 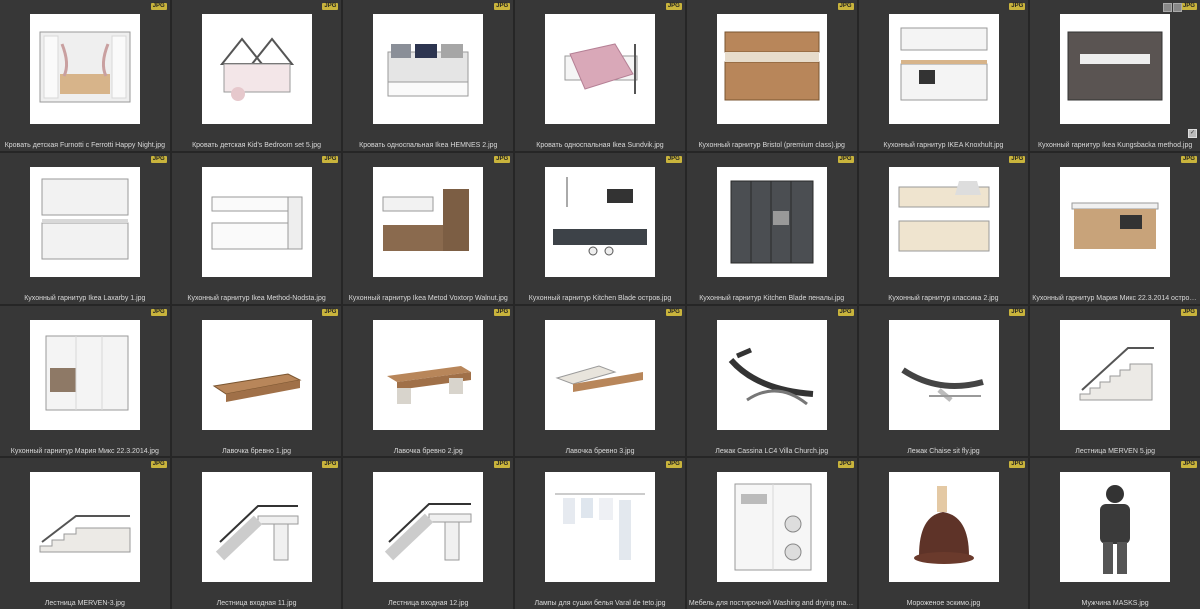 What do you see at coordinates (599, 378) in the screenshot?
I see `block-bench-icon` at bounding box center [599, 378].